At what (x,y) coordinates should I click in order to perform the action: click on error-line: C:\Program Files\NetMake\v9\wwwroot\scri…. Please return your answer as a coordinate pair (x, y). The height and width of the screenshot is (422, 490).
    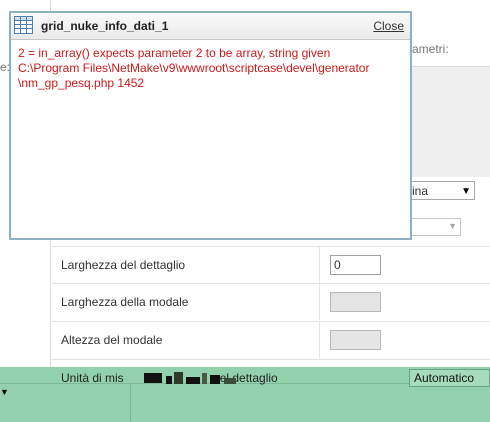
    Looking at the image, I should click on (194, 68).